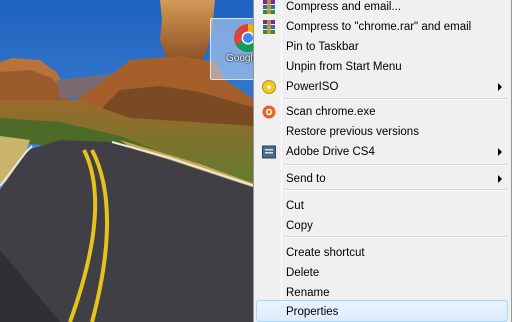  Describe the element at coordinates (330, 152) in the screenshot. I see `menu-item-label: Adobe Drive CS4` at that location.